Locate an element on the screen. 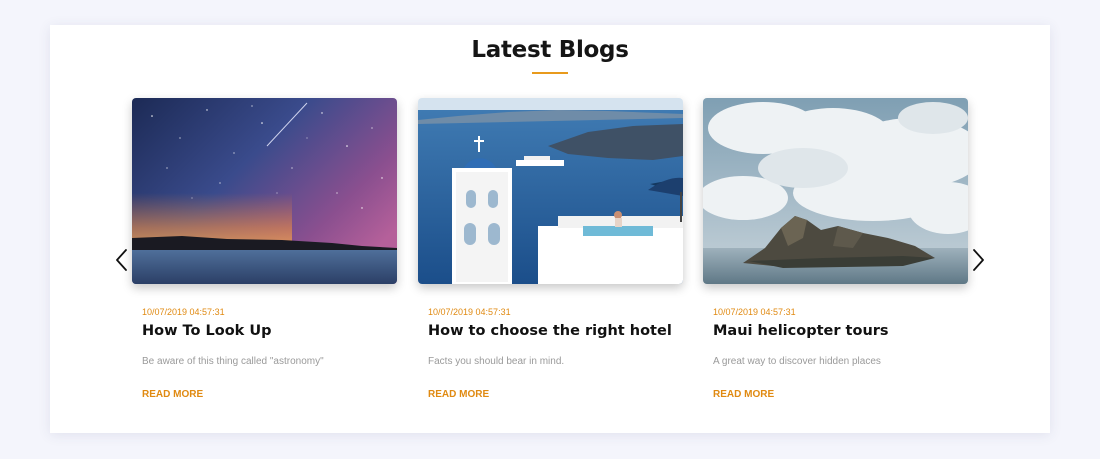  carousel-next-button is located at coordinates (978, 260).